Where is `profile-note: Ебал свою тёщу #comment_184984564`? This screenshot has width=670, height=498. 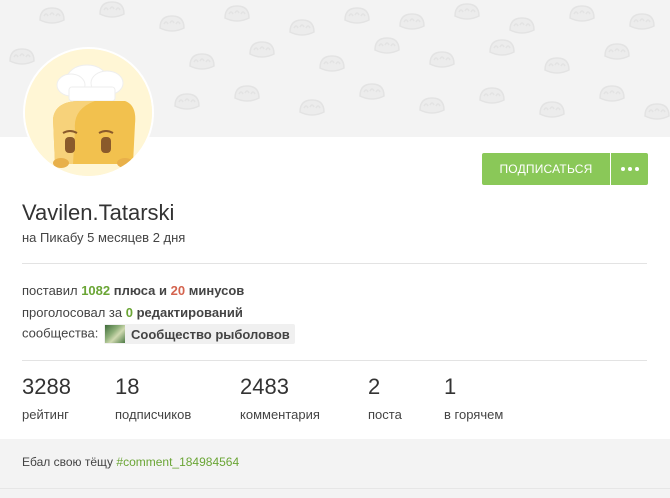
profile-note: Ебал свою тёщу #comment_184984564 is located at coordinates (130, 462).